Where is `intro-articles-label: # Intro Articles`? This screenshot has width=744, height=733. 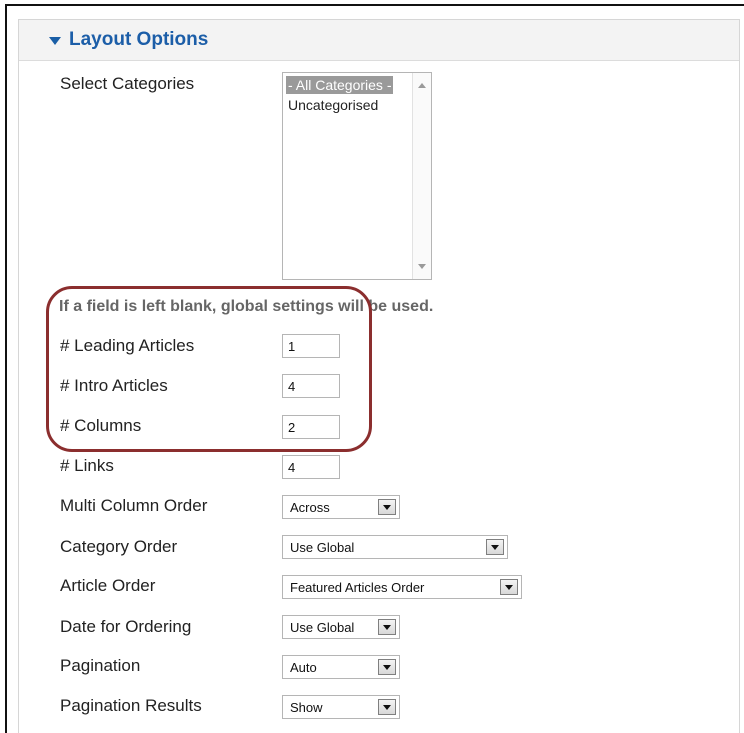
intro-articles-label: # Intro Articles is located at coordinates (114, 385).